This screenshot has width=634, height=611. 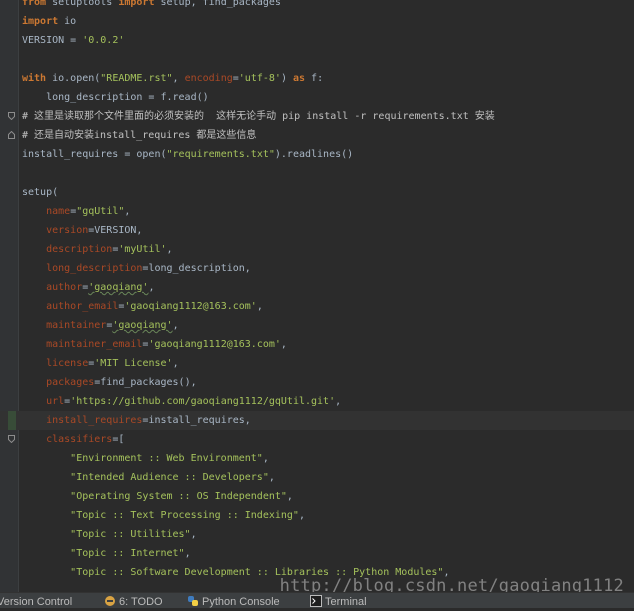 I want to click on code-line-6: long_description = f.read(), so click(x=317, y=97).